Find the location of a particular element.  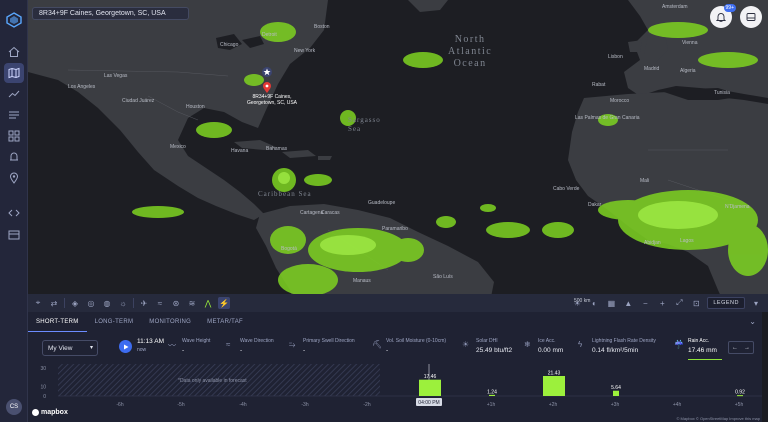

city-label: Vienna is located at coordinates (690, 43).